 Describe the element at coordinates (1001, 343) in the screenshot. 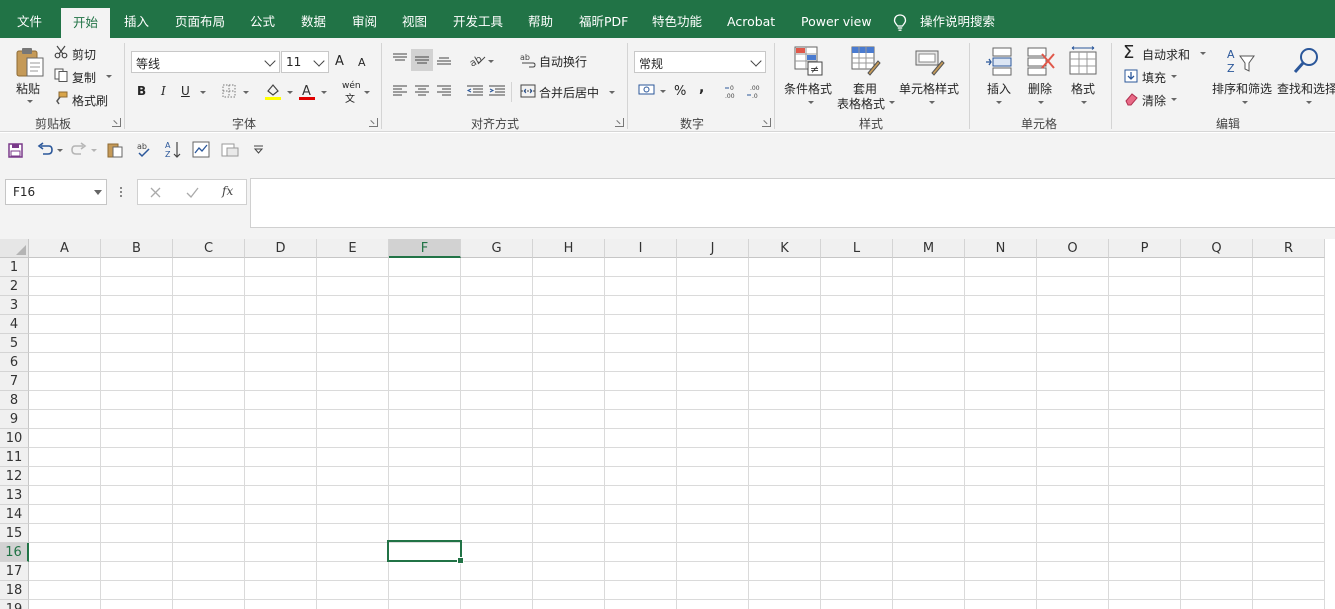

I see `cell-n5` at that location.